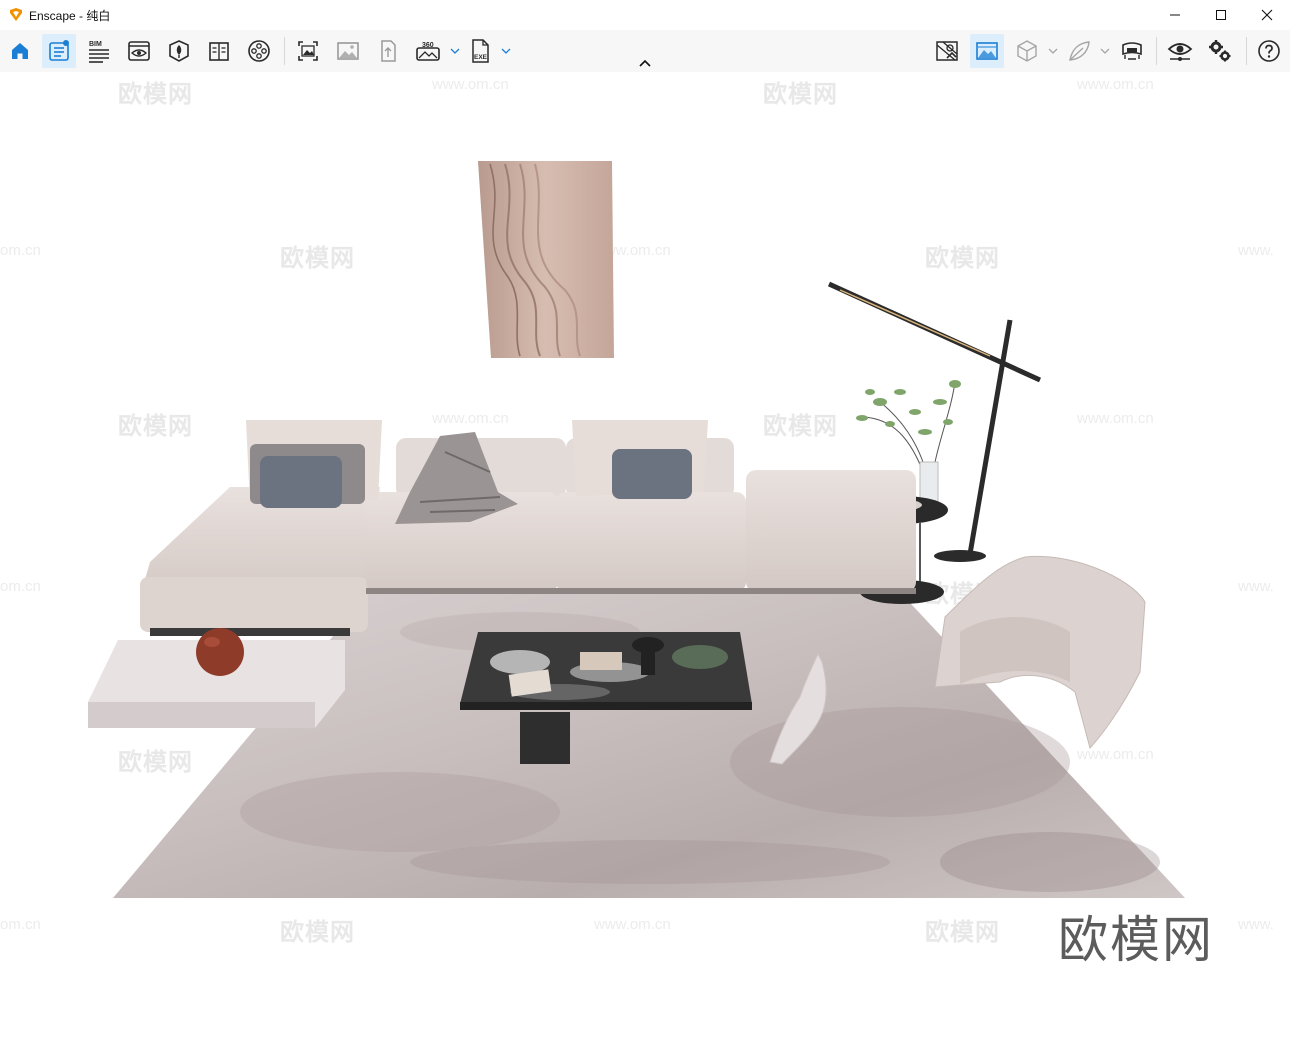 This screenshot has height=1038, width=1290. I want to click on atmosphere-icon, so click(987, 51).